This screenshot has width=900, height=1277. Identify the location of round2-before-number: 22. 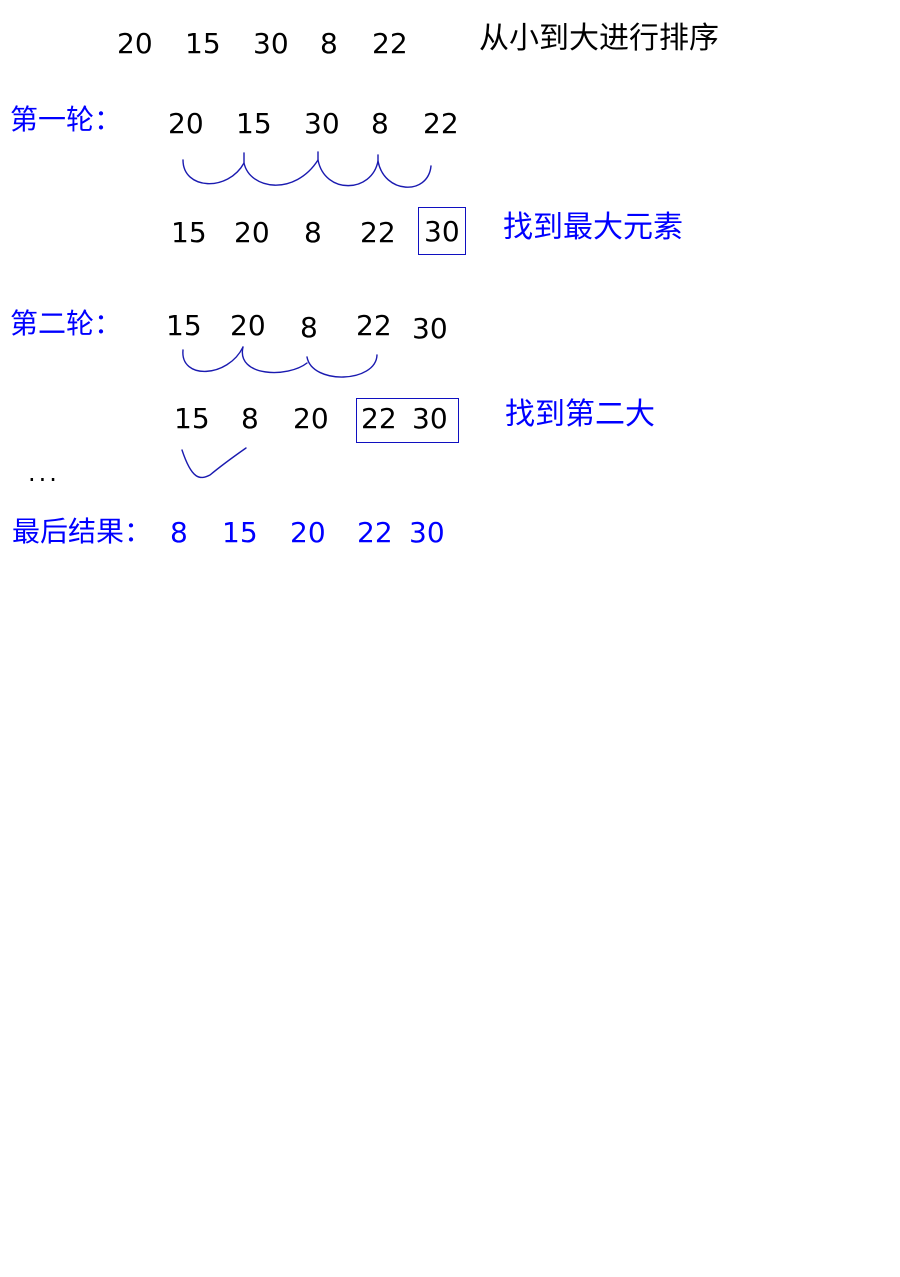
(374, 325).